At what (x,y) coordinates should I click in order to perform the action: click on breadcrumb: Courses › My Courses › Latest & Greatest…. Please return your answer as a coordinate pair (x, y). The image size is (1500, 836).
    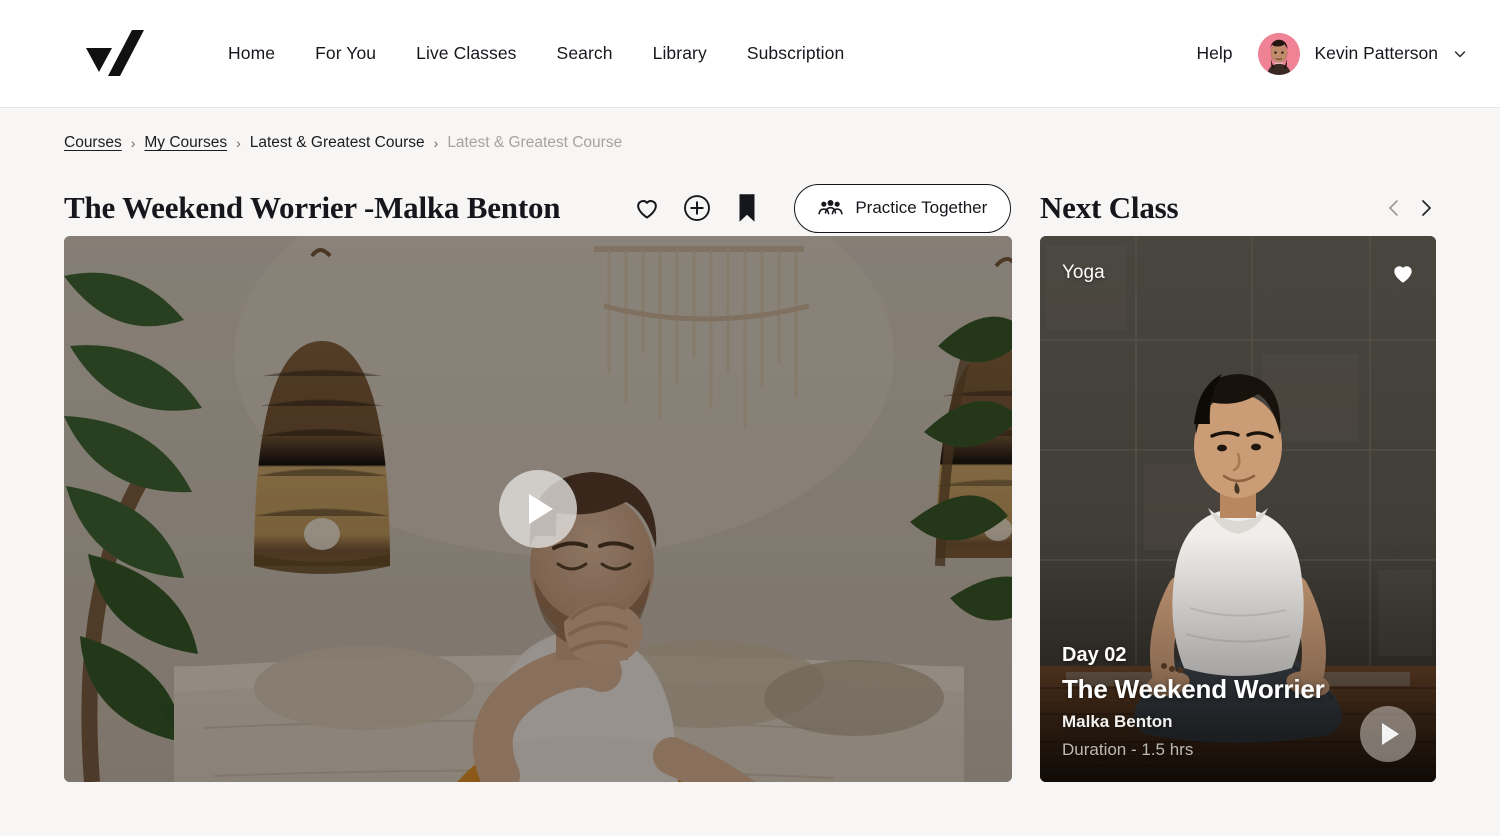
    Looking at the image, I should click on (750, 130).